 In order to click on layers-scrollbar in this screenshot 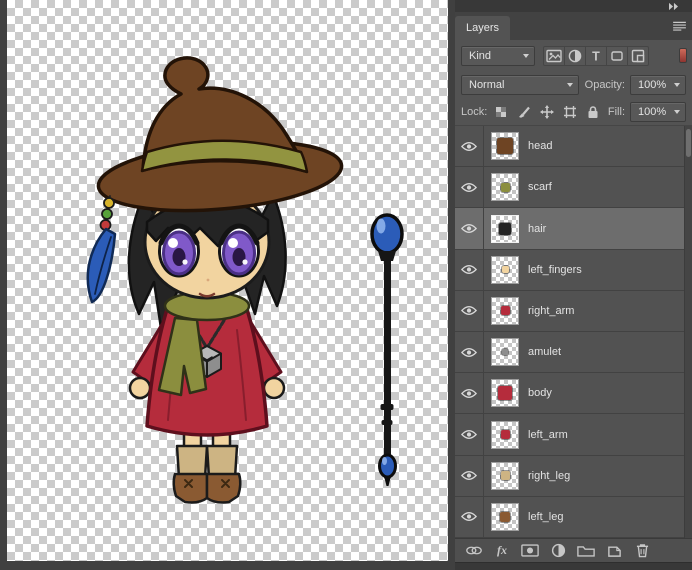, I will do `click(688, 332)`.